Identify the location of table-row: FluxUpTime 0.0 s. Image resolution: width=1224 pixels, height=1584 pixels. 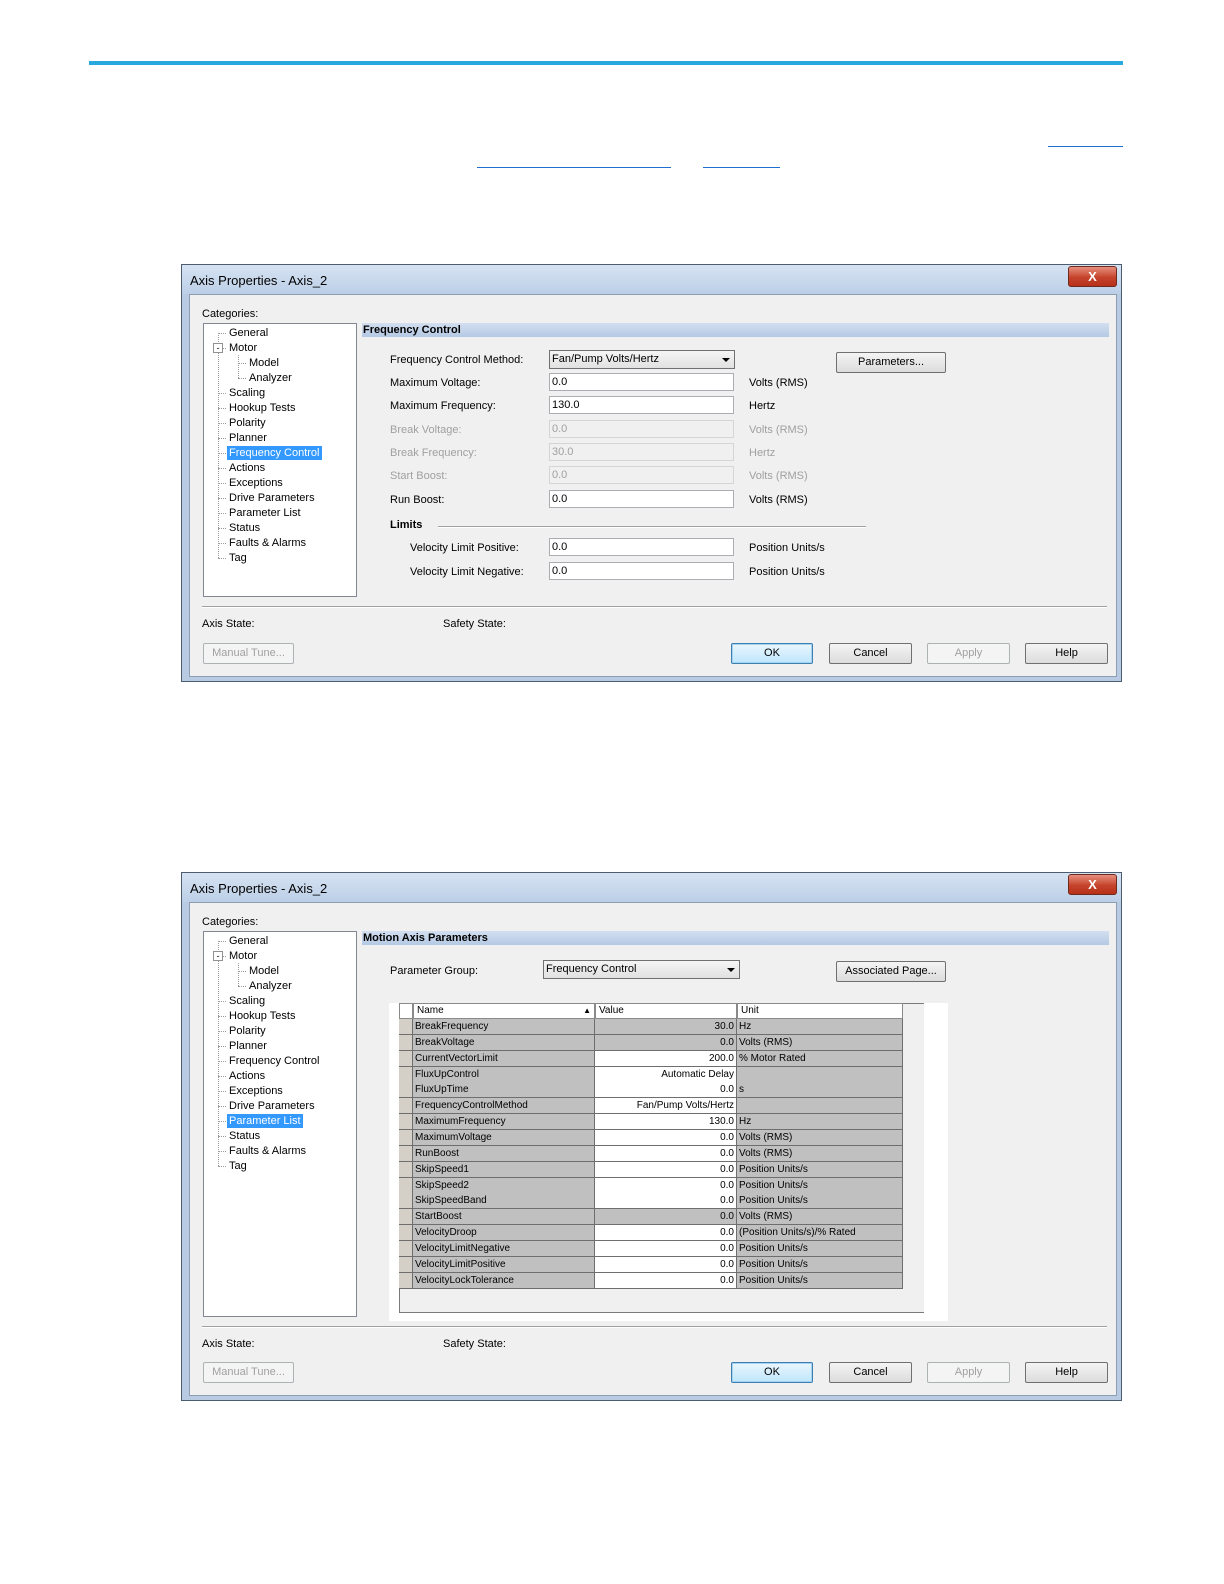
(651, 1090).